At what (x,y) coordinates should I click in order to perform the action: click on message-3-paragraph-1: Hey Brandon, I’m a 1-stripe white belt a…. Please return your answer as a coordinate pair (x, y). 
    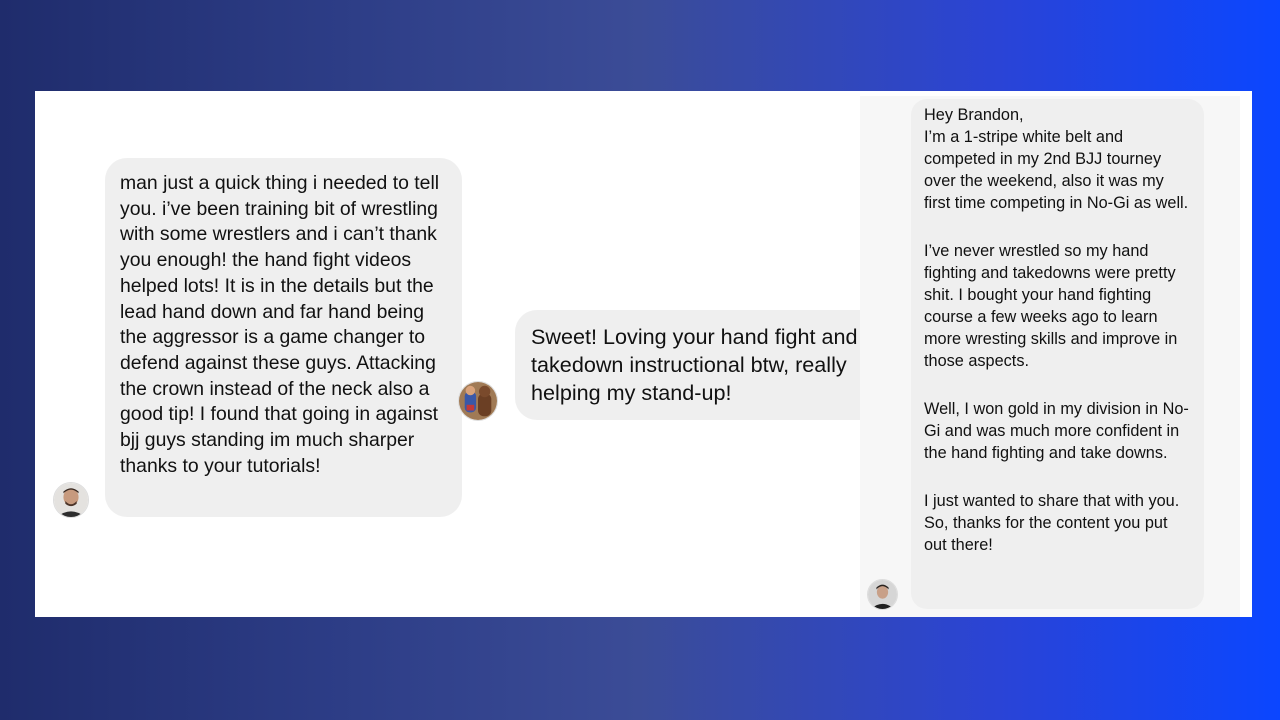
    Looking at the image, I should click on (1056, 159).